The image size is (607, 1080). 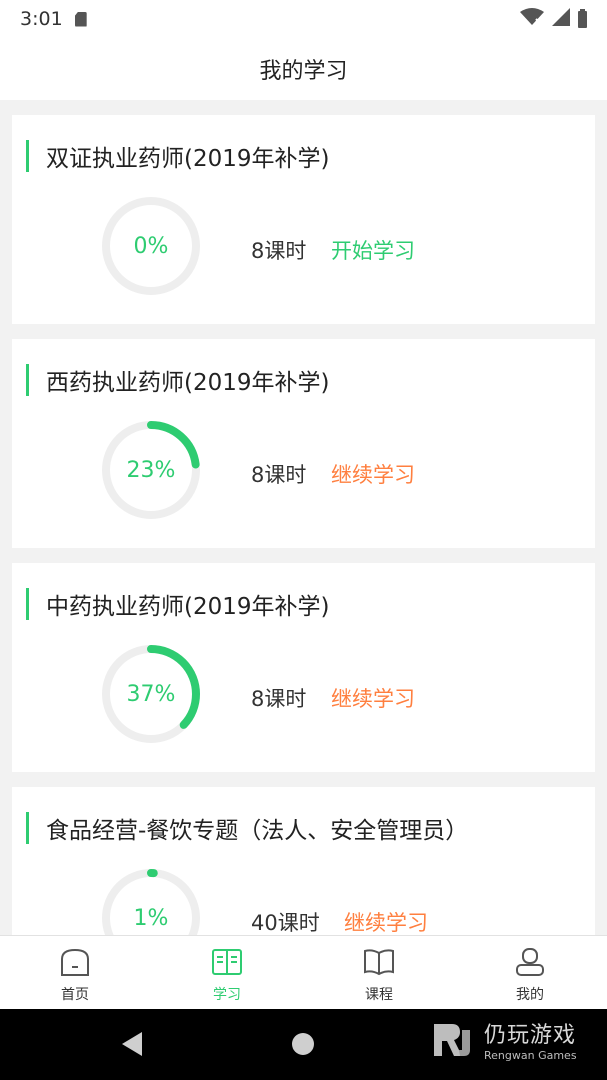 I want to click on tab-profile: 我的, so click(x=530, y=973).